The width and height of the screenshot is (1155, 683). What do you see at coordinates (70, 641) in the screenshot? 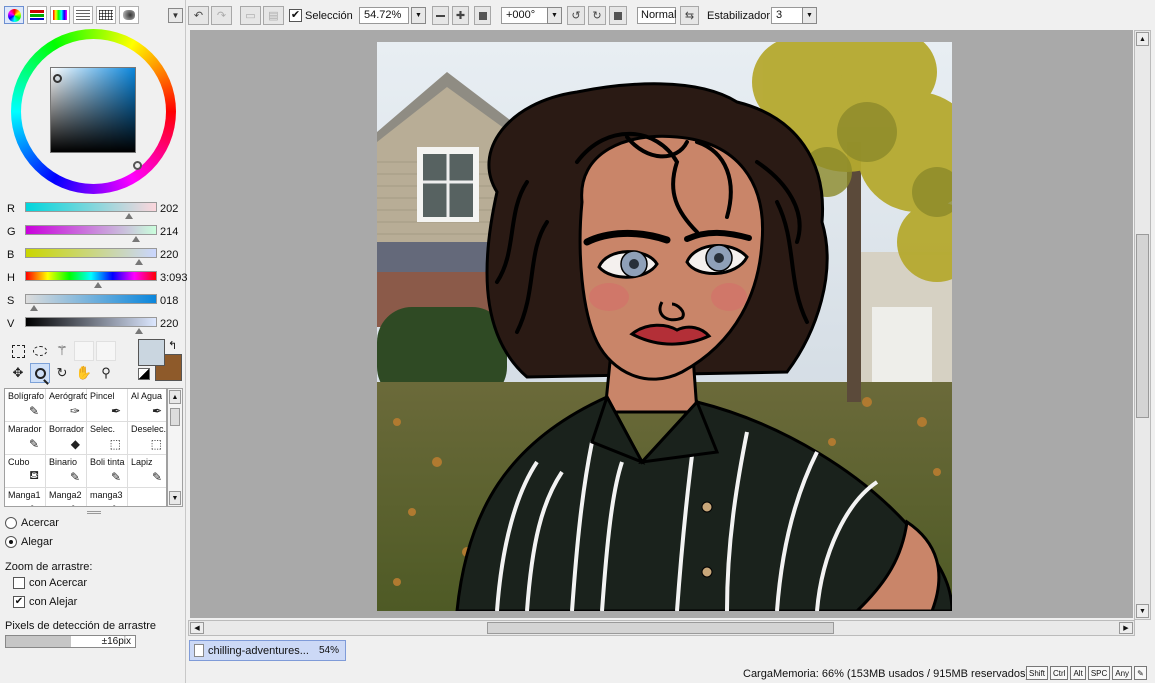
I see `pixel-detect-slider: ±16pix` at bounding box center [70, 641].